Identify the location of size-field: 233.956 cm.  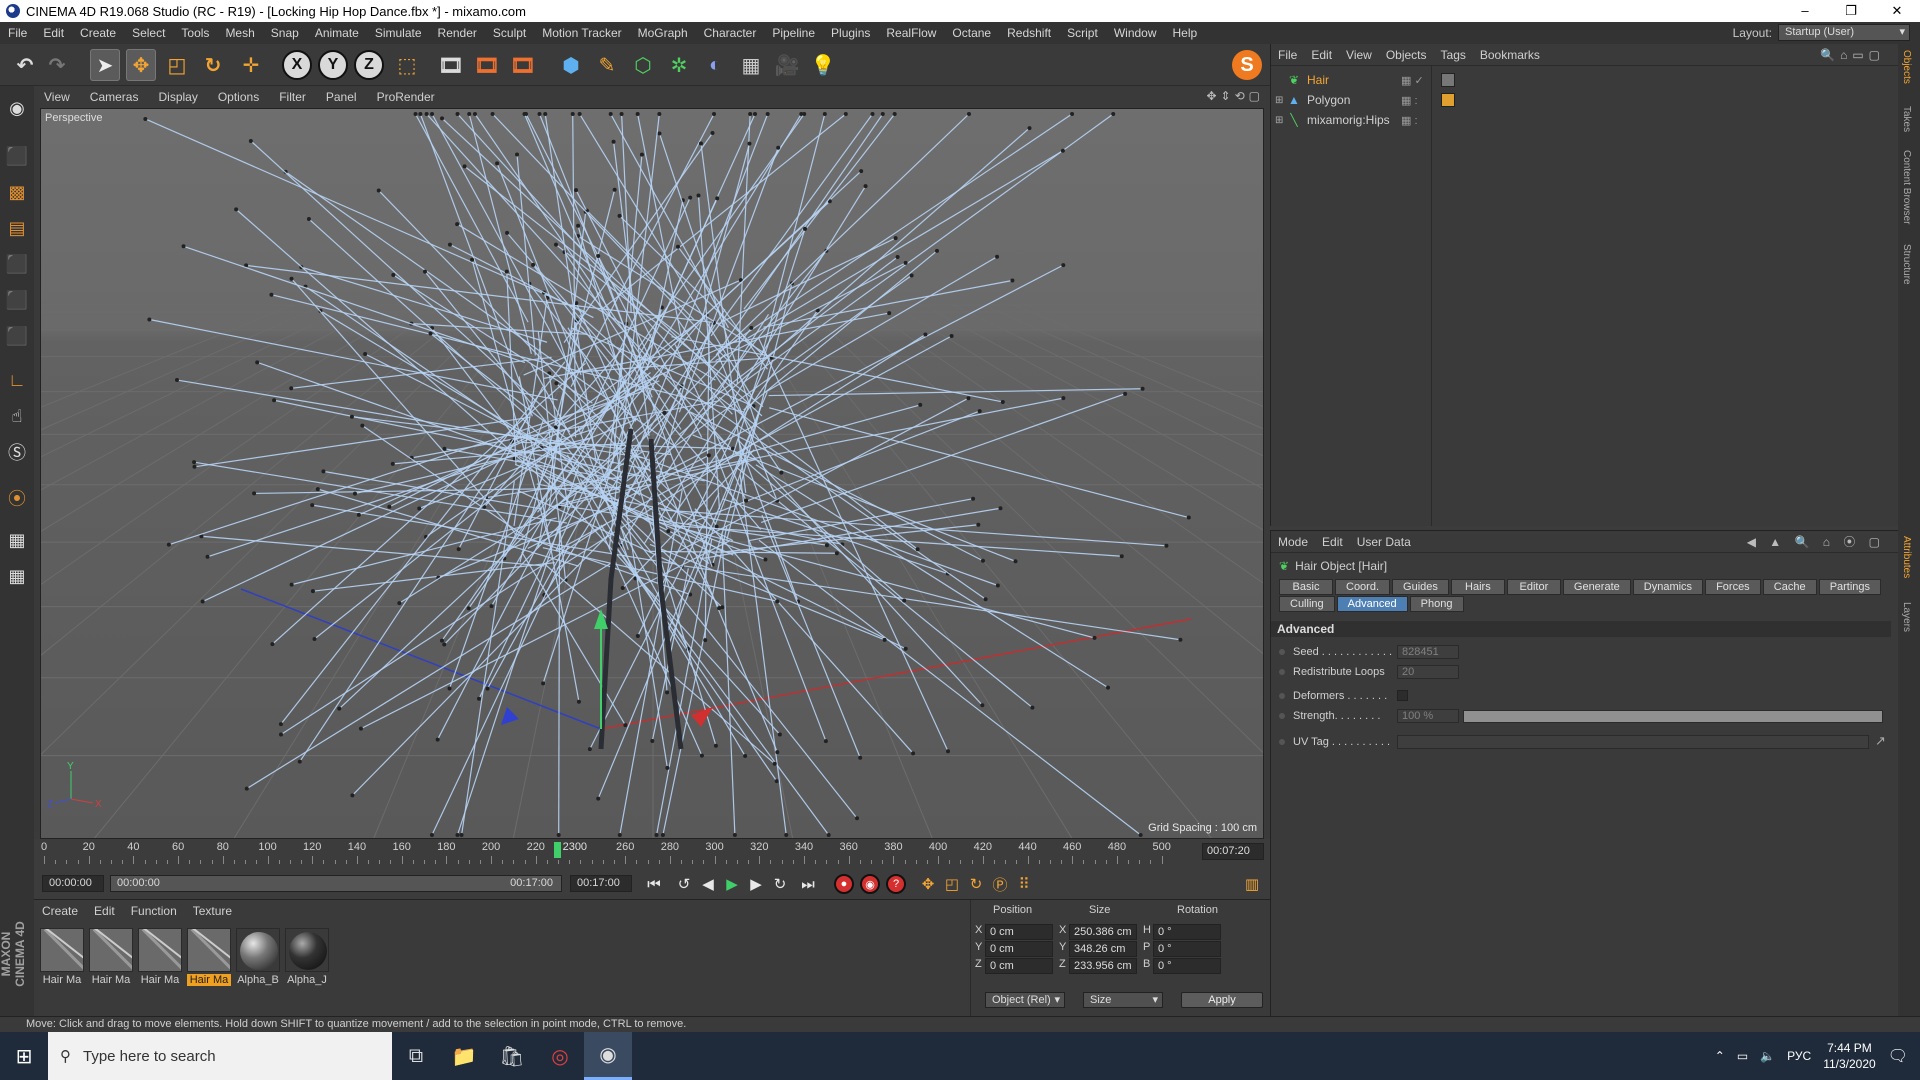
(1103, 966).